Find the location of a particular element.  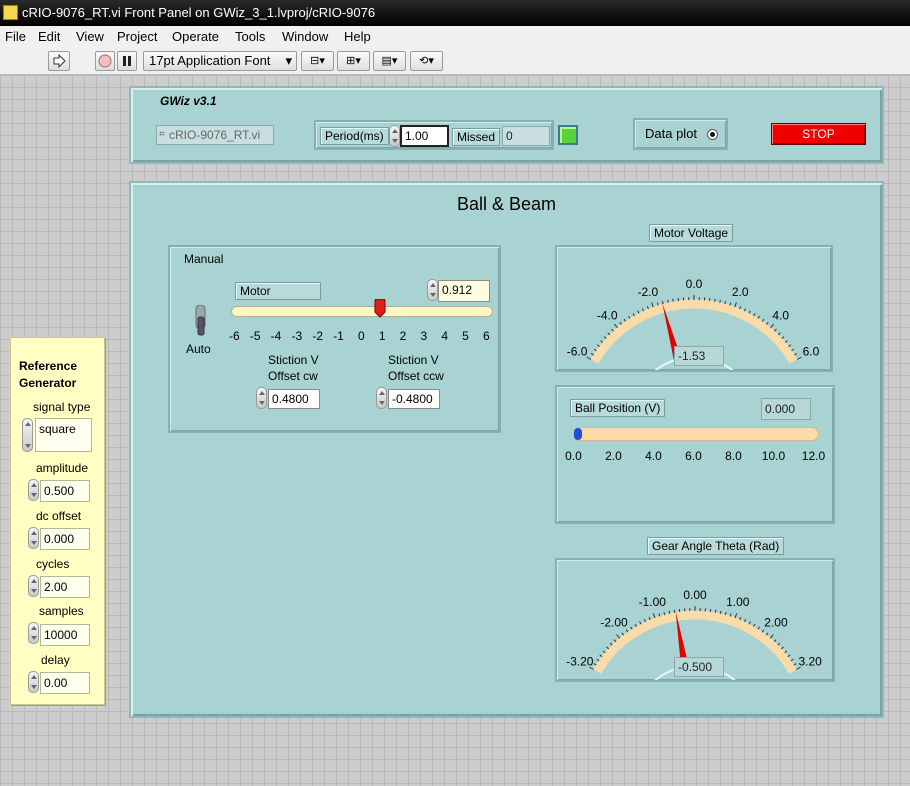

stiction-cw-input: 0.4800 is located at coordinates (294, 399).